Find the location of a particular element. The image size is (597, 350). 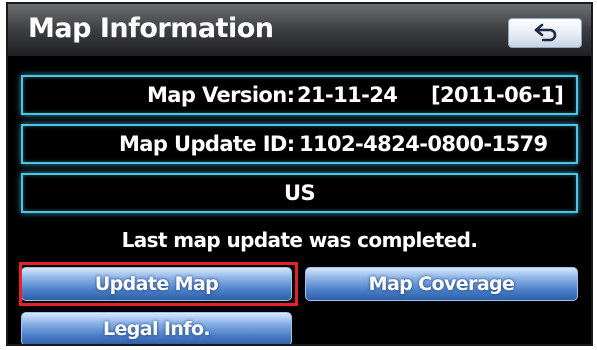

map-coverage-button: Map Coverage is located at coordinates (441, 284).